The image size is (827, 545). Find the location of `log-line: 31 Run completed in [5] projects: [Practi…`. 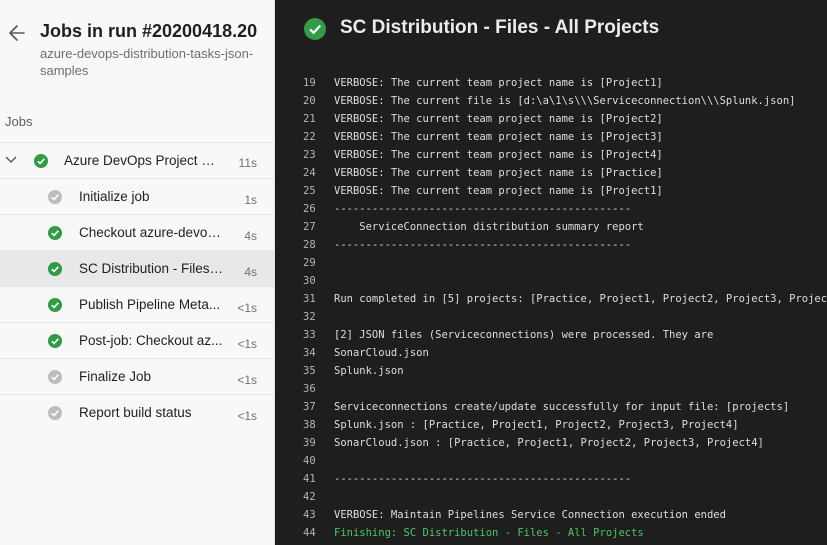

log-line: 31 Run completed in [5] projects: [Practi… is located at coordinates (551, 299).